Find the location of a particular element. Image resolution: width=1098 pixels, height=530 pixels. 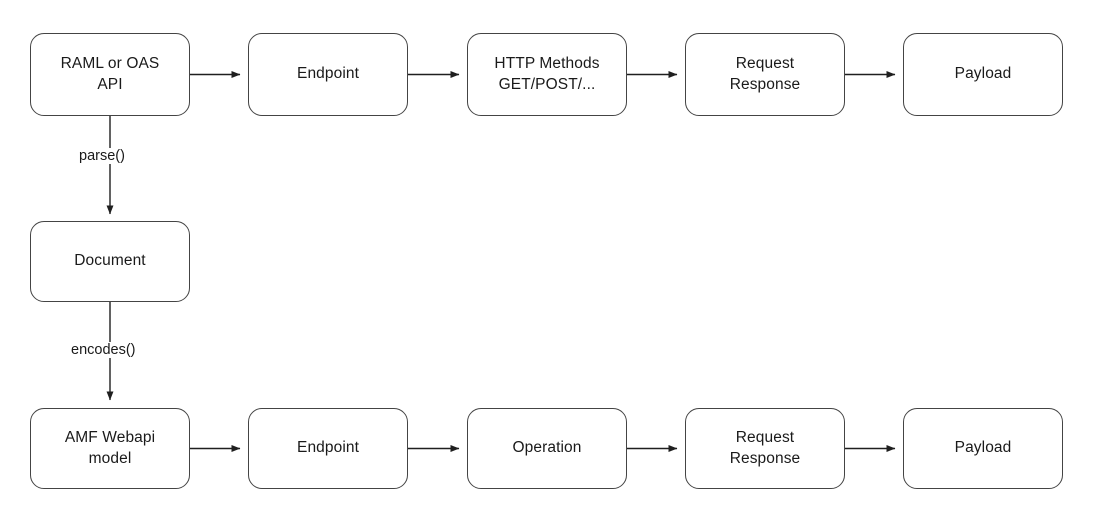

node-label: Document is located at coordinates (110, 261).